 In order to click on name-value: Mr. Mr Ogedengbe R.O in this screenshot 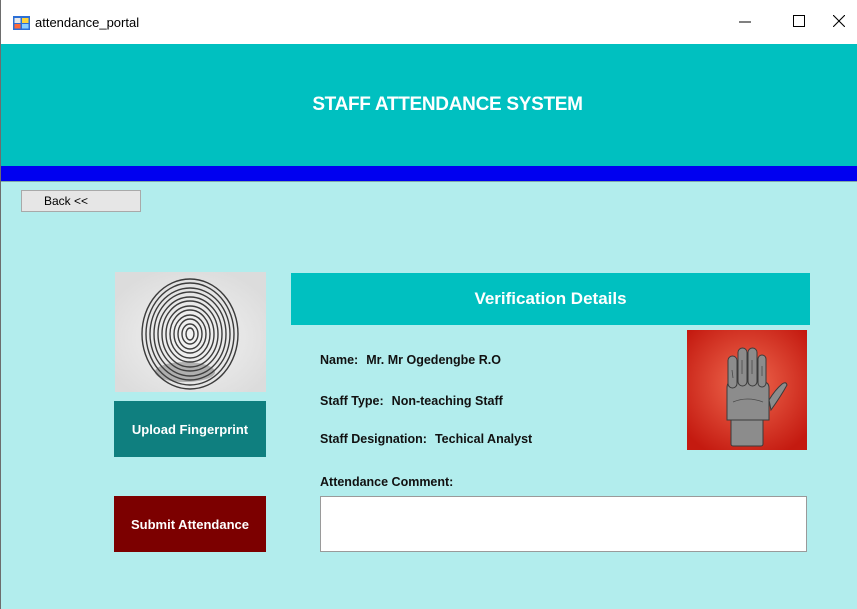, I will do `click(433, 360)`.